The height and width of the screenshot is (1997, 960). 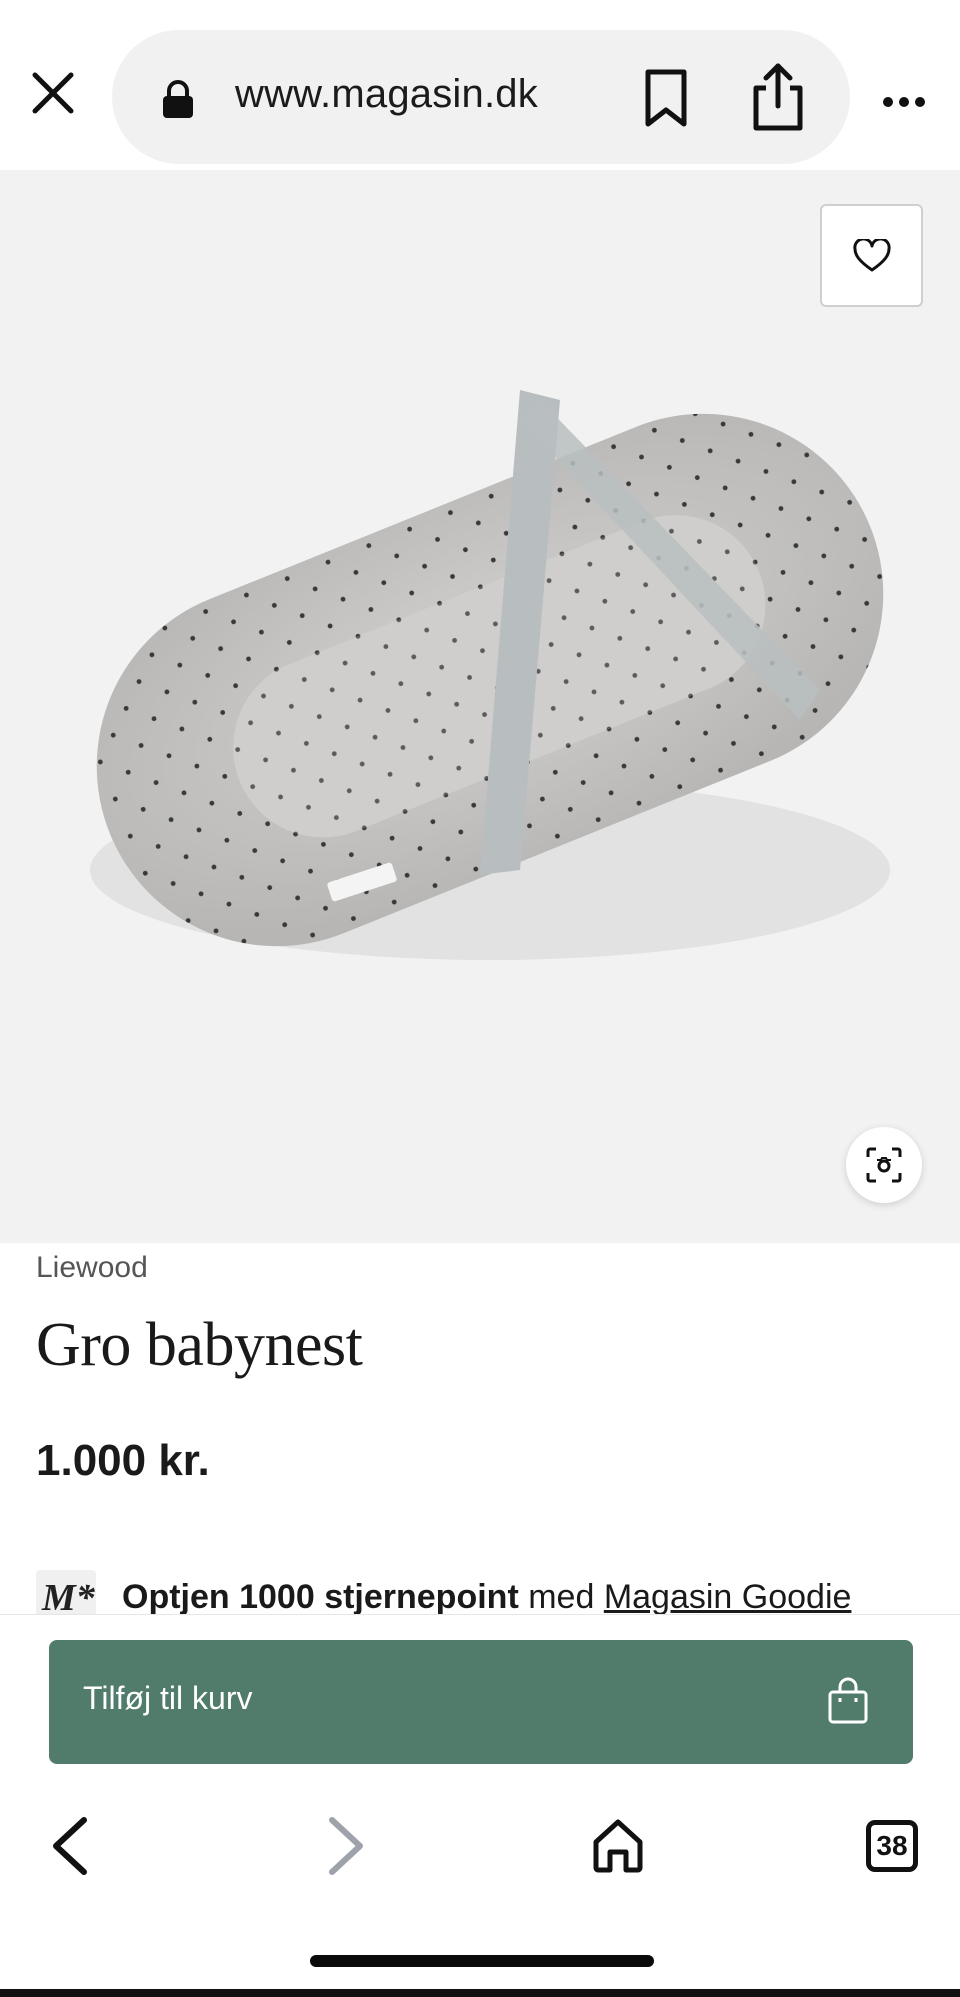 What do you see at coordinates (320, 1596) in the screenshot?
I see `points-amount-text: Optjen 1000 stjernepoint` at bounding box center [320, 1596].